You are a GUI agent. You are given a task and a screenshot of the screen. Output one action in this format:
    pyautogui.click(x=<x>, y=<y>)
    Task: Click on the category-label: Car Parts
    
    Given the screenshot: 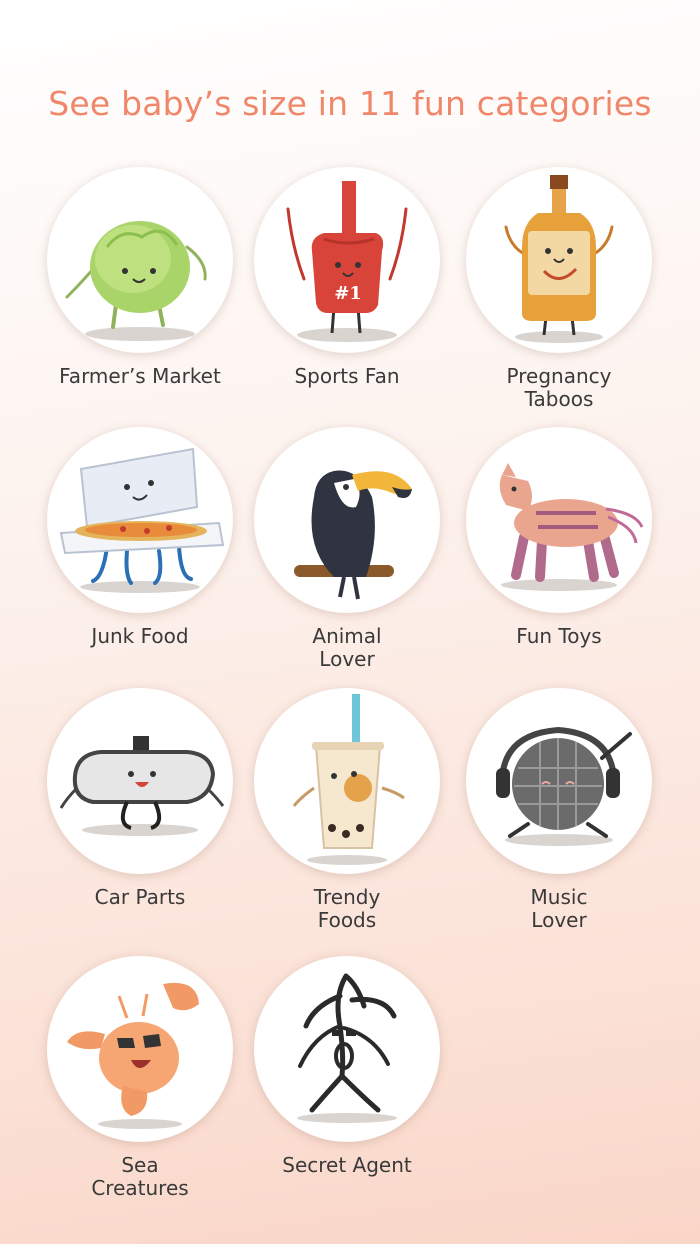 What is the action you would take?
    pyautogui.click(x=140, y=897)
    